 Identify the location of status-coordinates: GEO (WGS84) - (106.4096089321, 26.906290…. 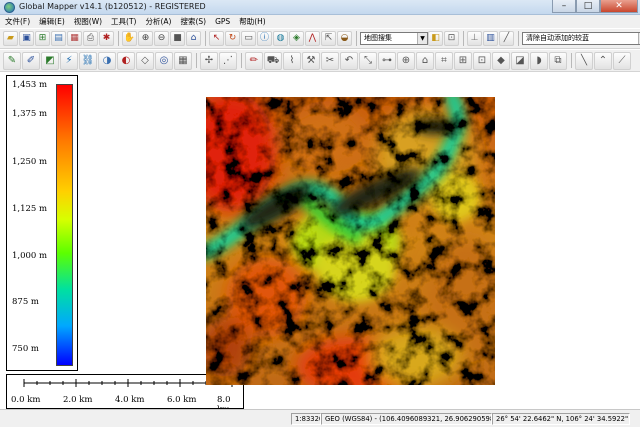
(406, 419).